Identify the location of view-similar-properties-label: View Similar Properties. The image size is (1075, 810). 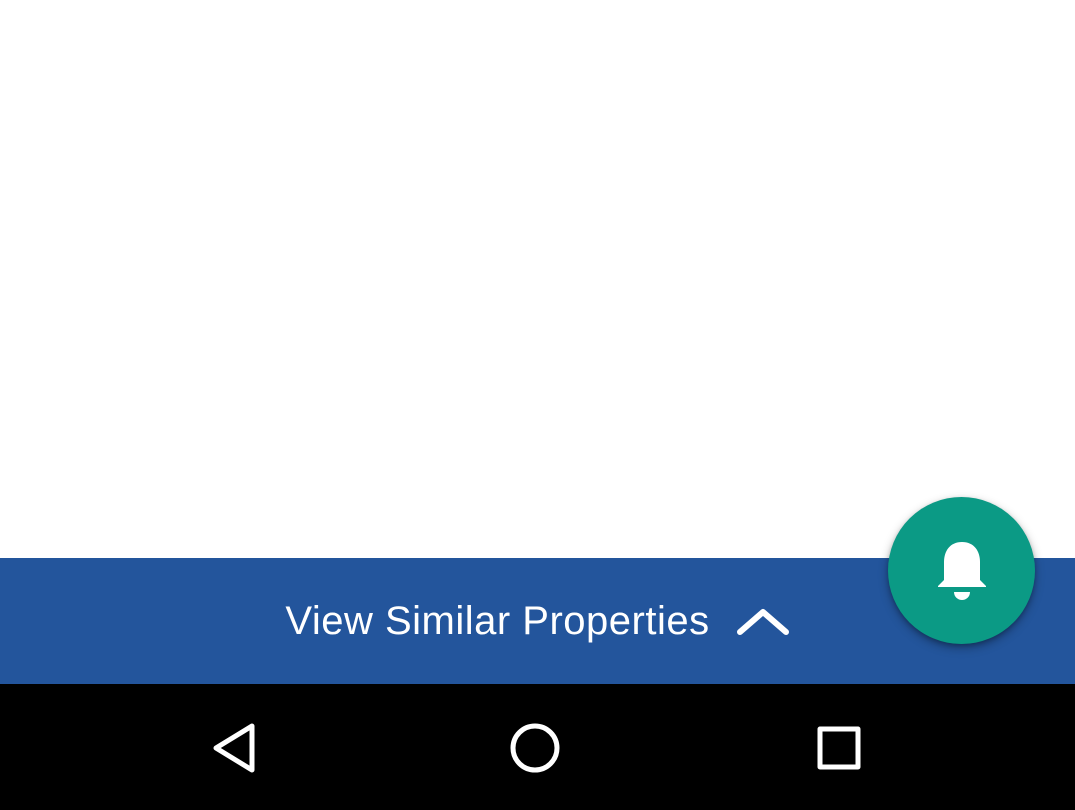
(497, 620).